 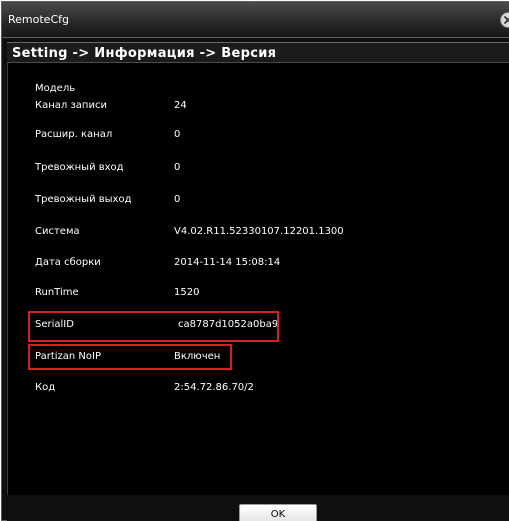 I want to click on record-channel-label: Канал записи, so click(x=71, y=105).